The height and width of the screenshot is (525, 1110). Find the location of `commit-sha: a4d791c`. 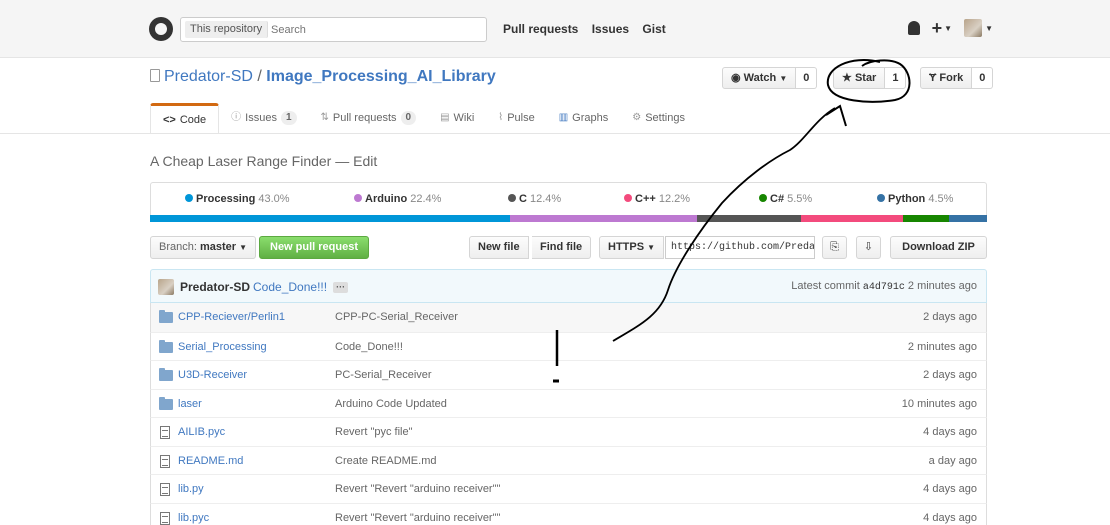

commit-sha: a4d791c is located at coordinates (884, 287).